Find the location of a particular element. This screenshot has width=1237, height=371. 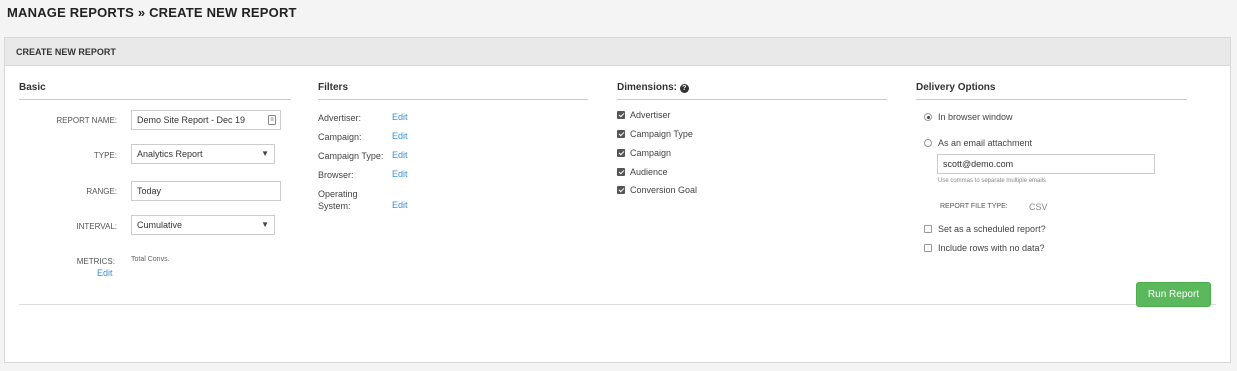

metrics-edit-link: Edit is located at coordinates (105, 273).